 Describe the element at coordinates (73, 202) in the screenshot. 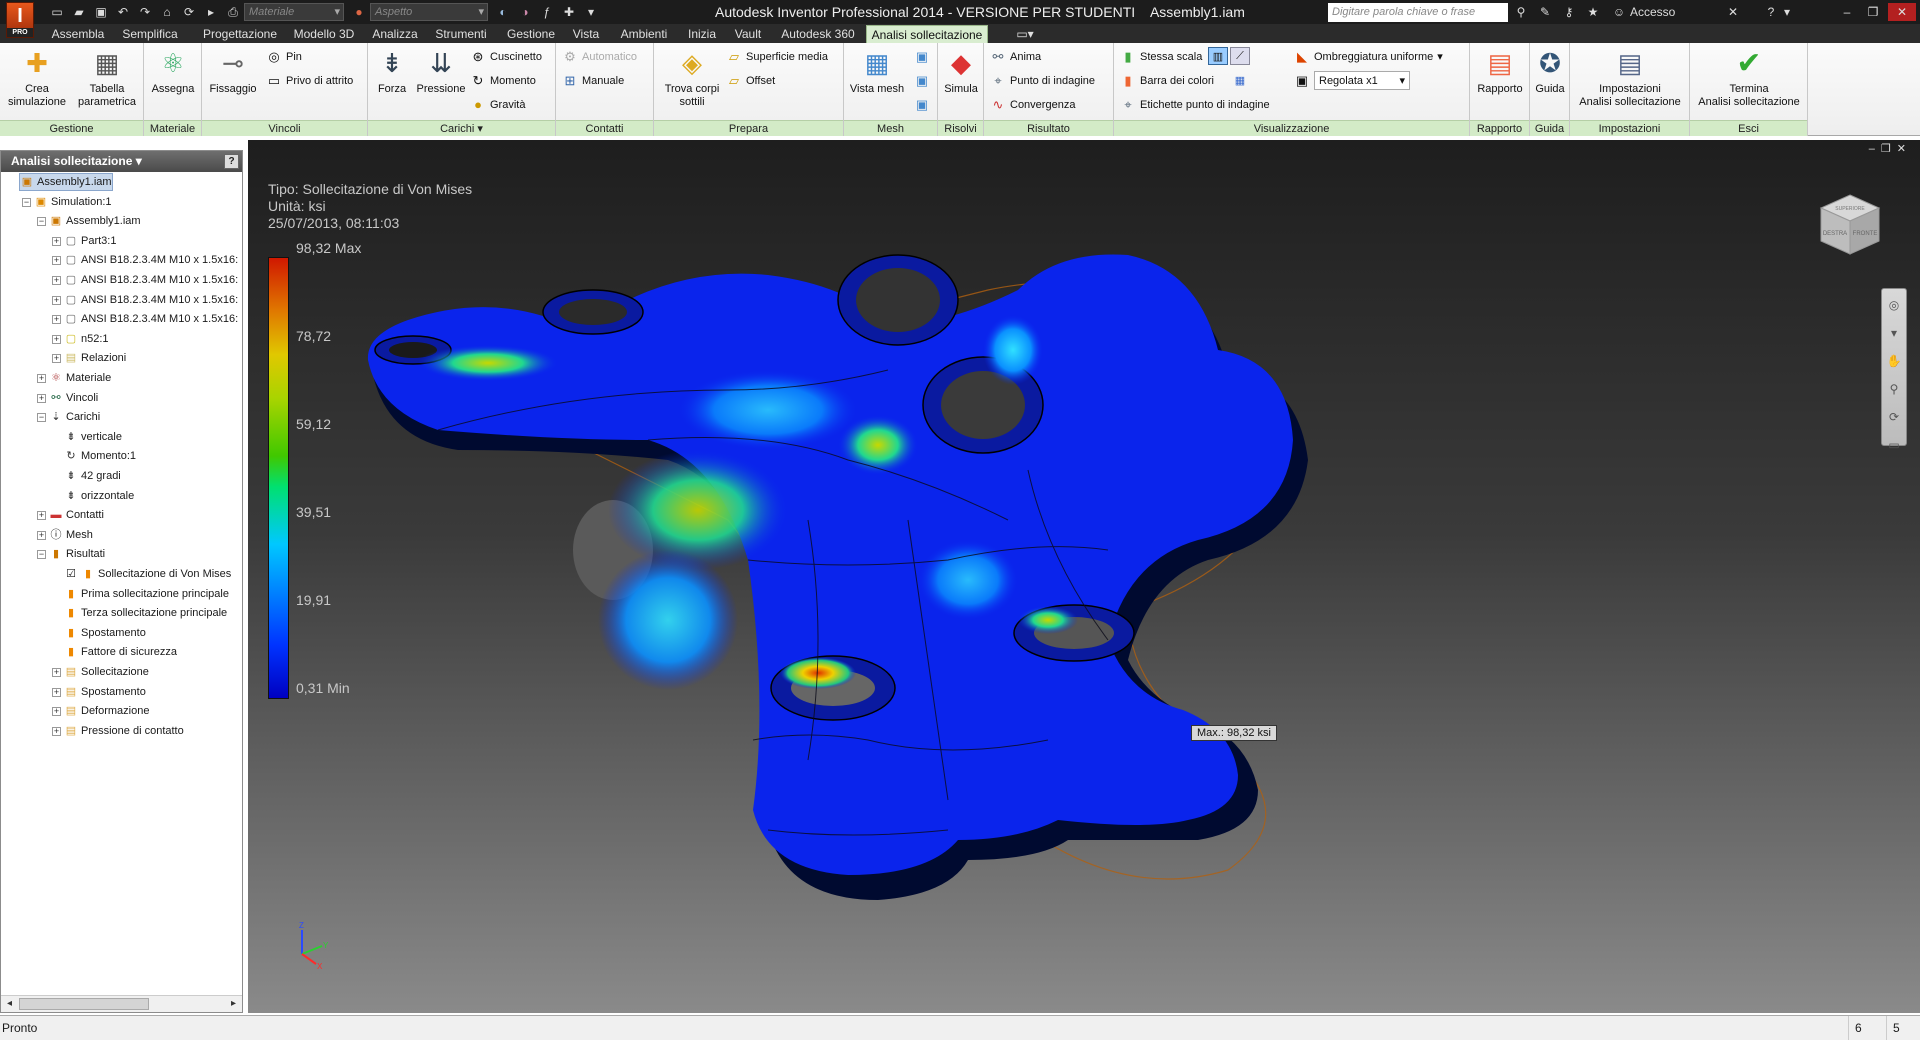

I see `tree-node: ▣ Simulation:1` at that location.